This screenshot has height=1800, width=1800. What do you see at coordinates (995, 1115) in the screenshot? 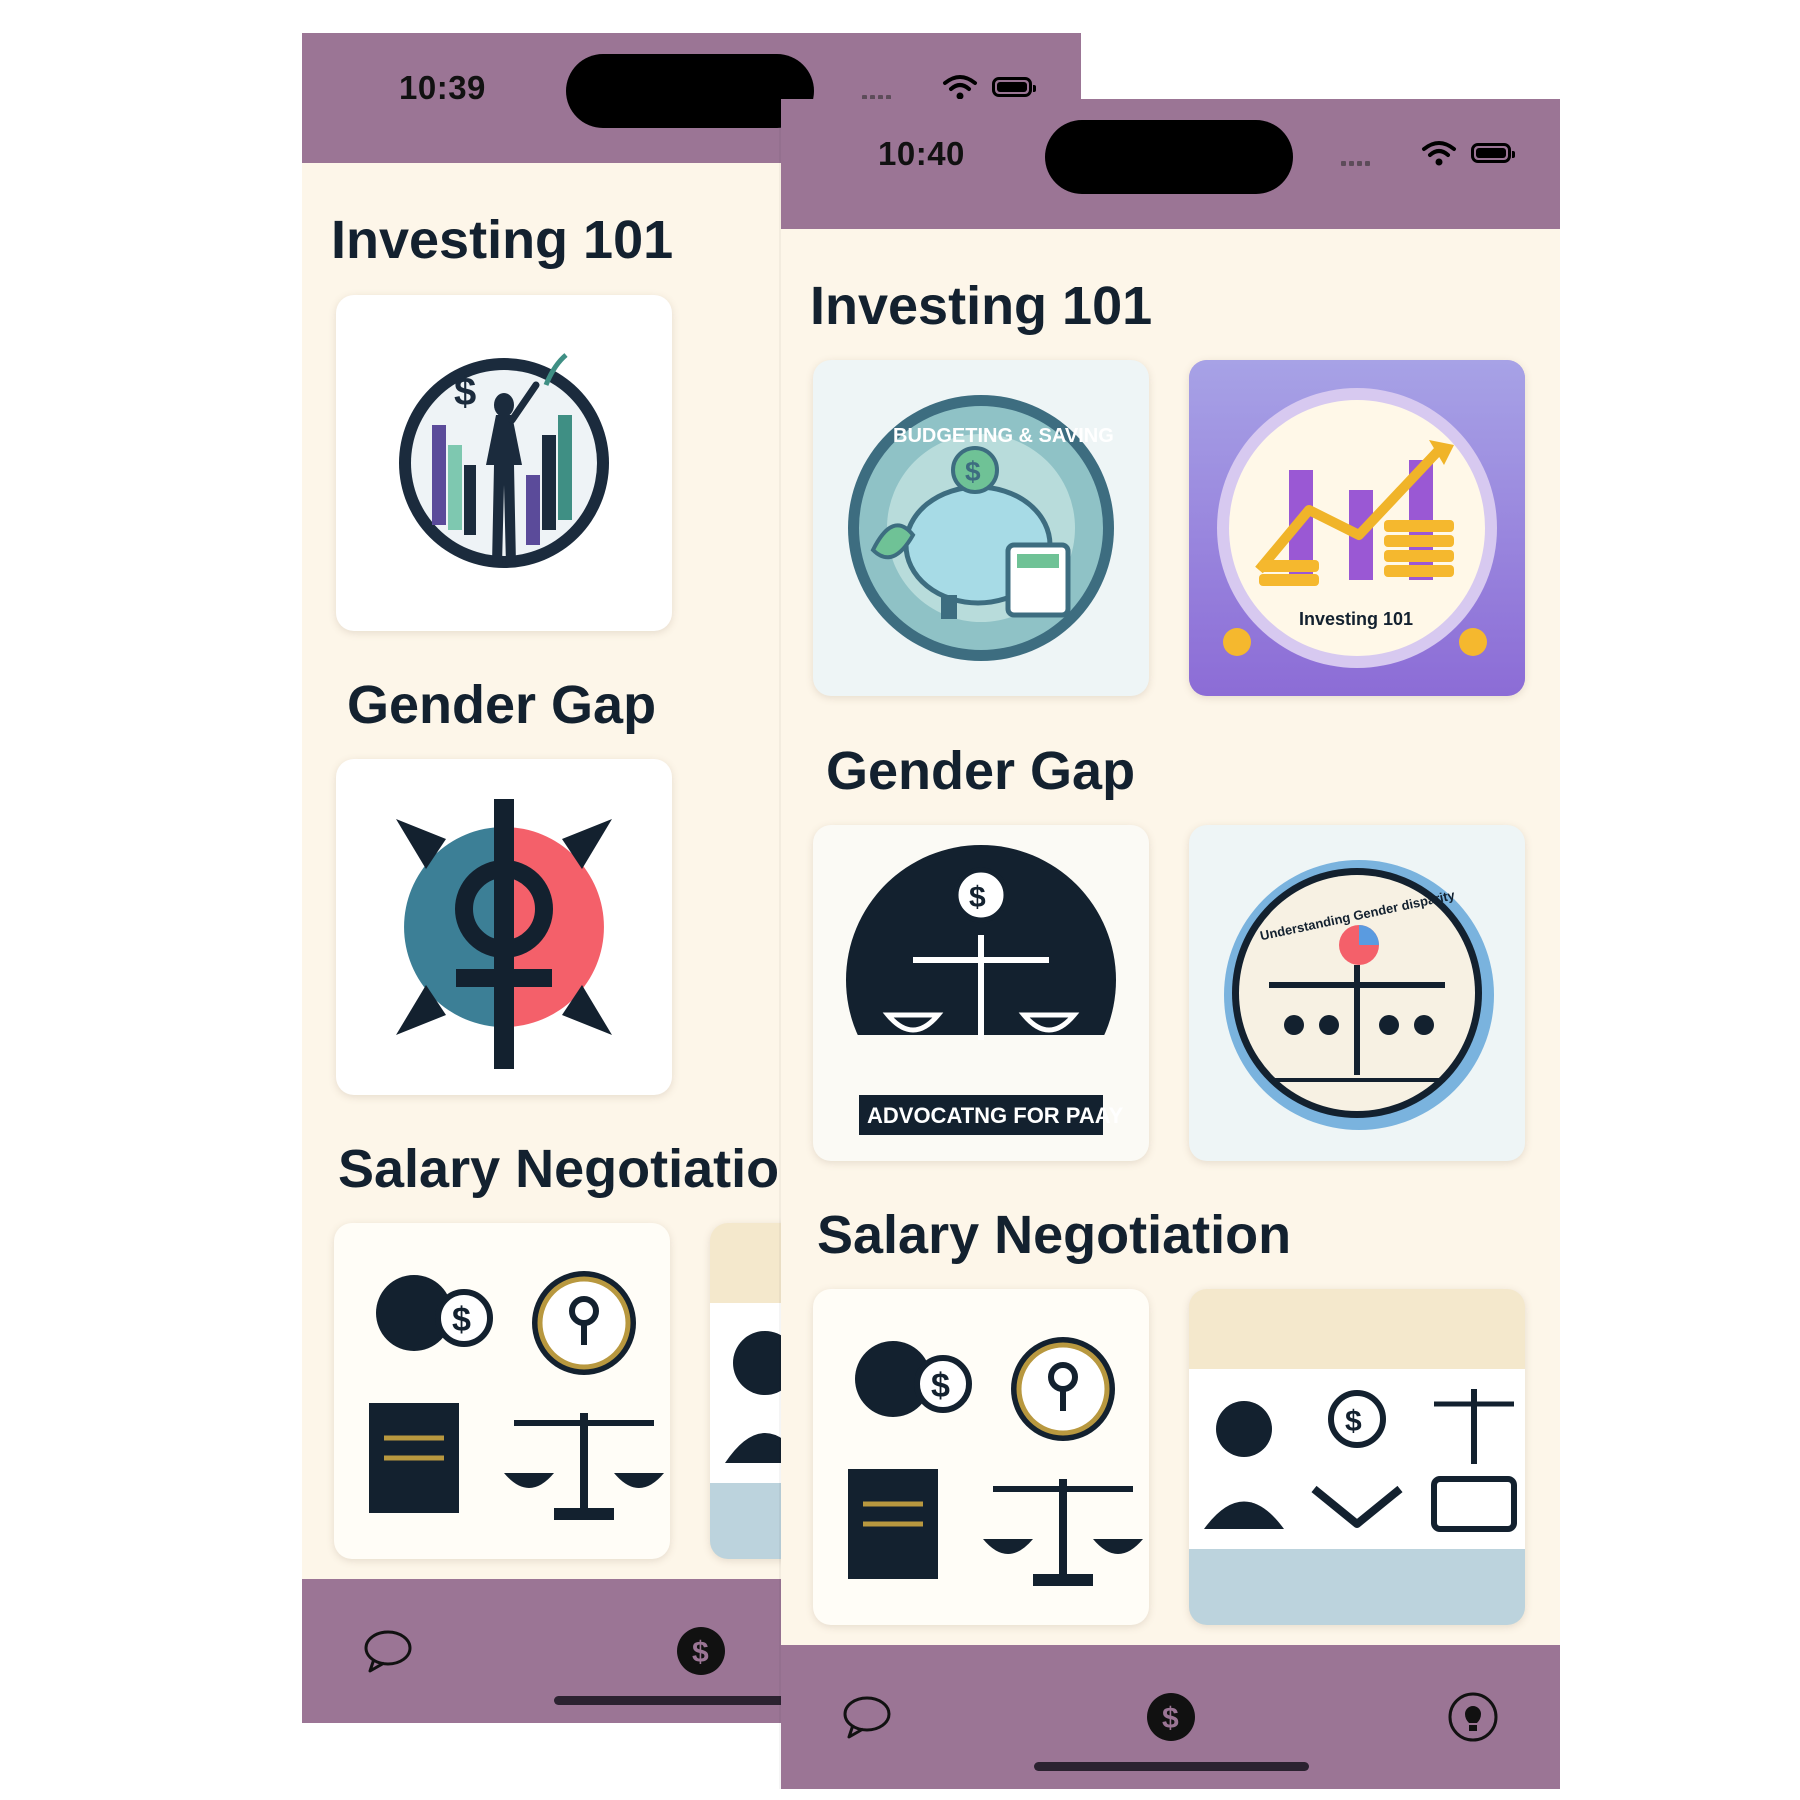
I see `advocating-caption: ADVOCATNG FOR PAAY` at bounding box center [995, 1115].